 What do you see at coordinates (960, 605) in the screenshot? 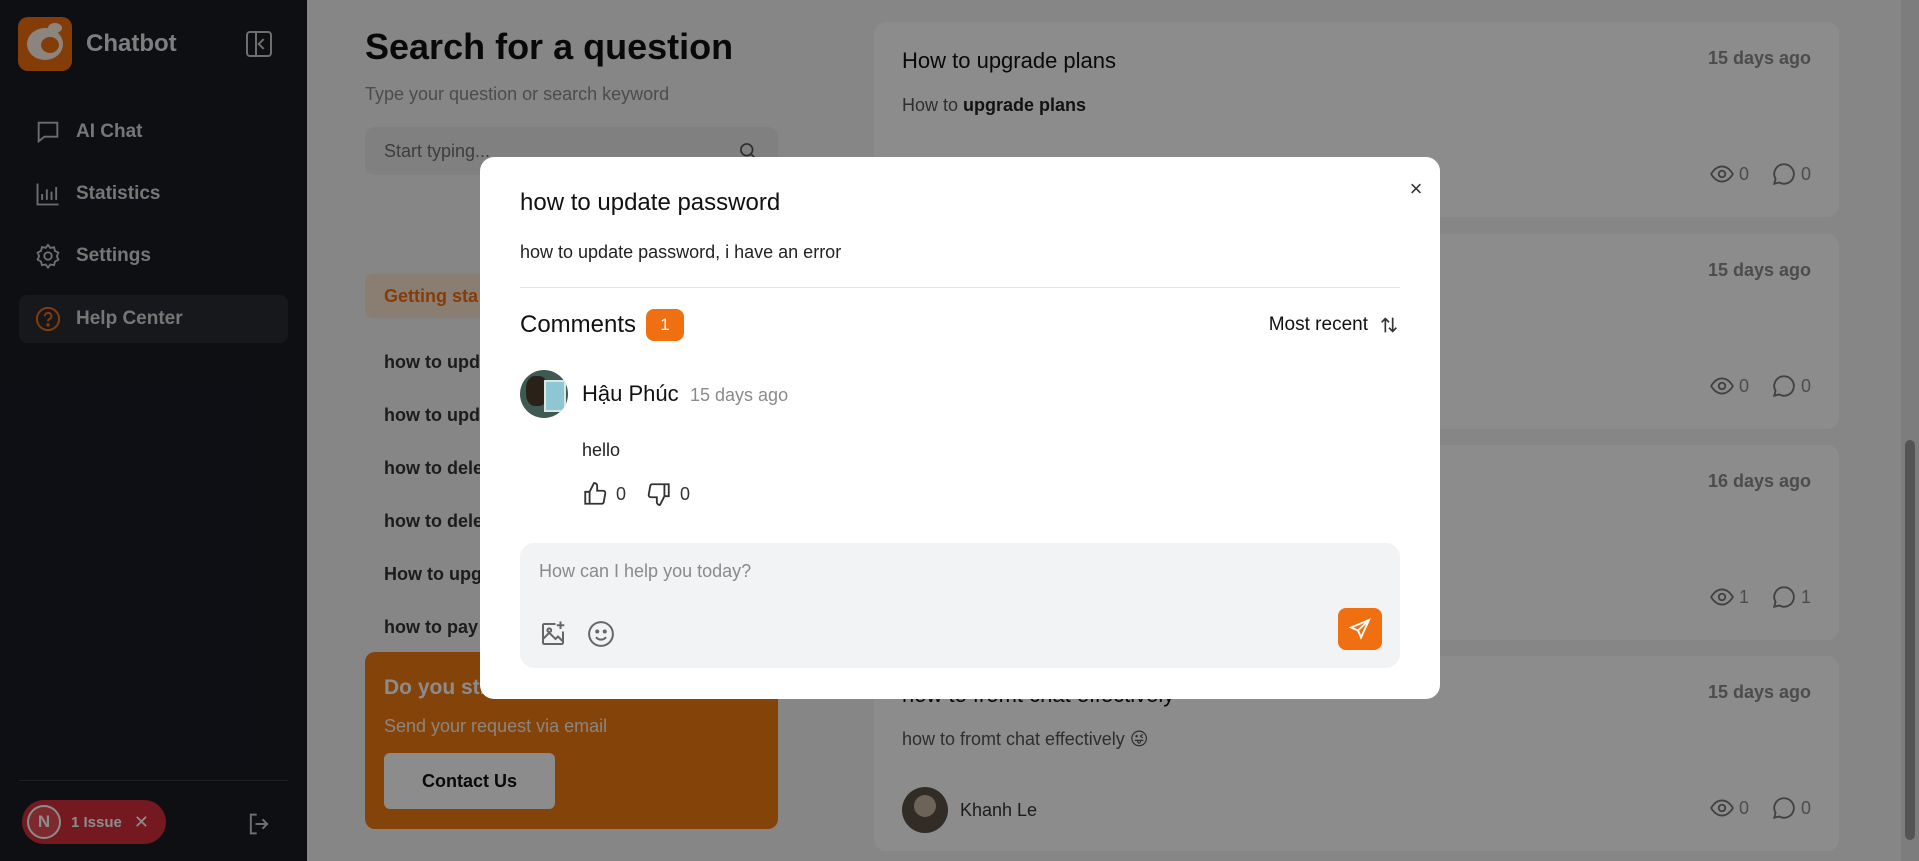
I see `comment-composer` at bounding box center [960, 605].